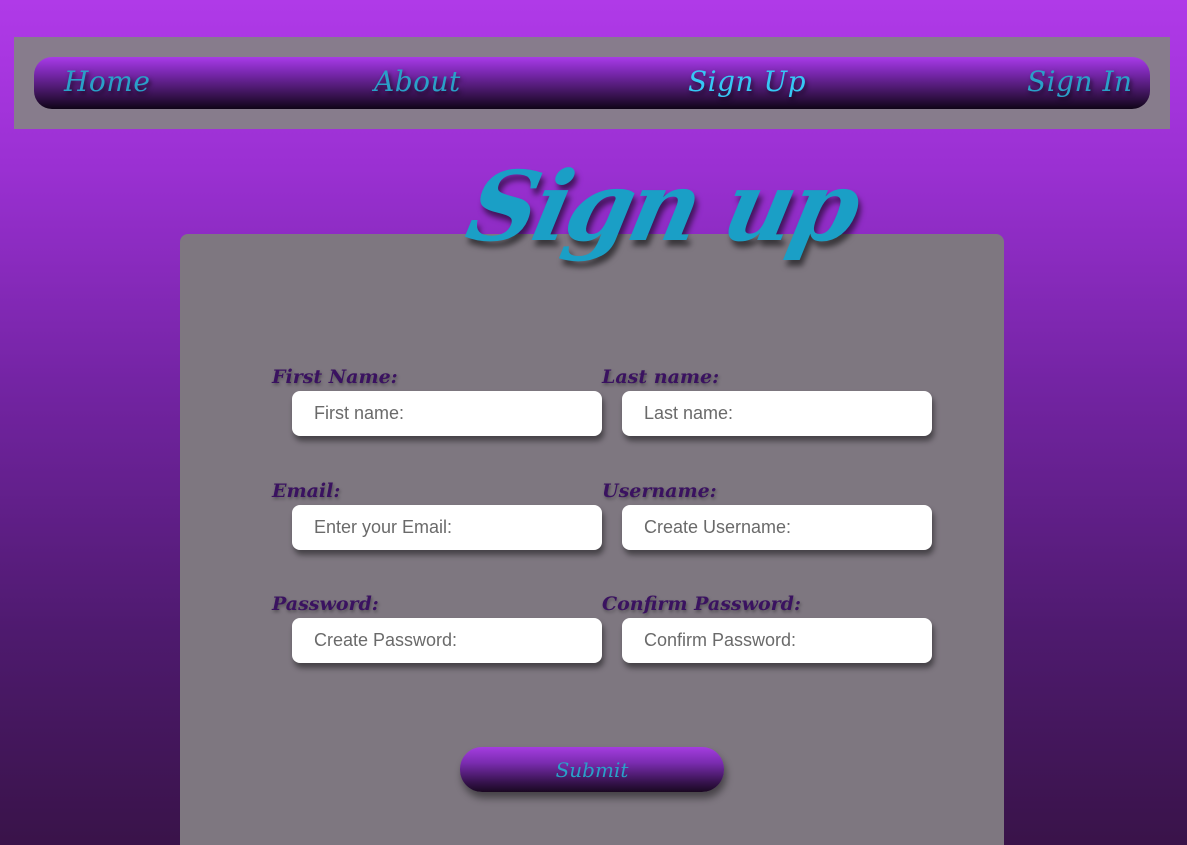 The image size is (1187, 845). What do you see at coordinates (659, 491) in the screenshot?
I see `username-label: Username:` at bounding box center [659, 491].